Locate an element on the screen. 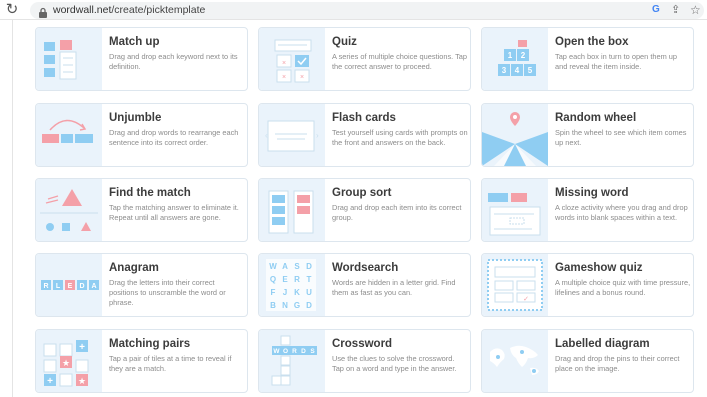 This screenshot has height=397, width=707. bookmark-star-icon: ☆ is located at coordinates (695, 10).